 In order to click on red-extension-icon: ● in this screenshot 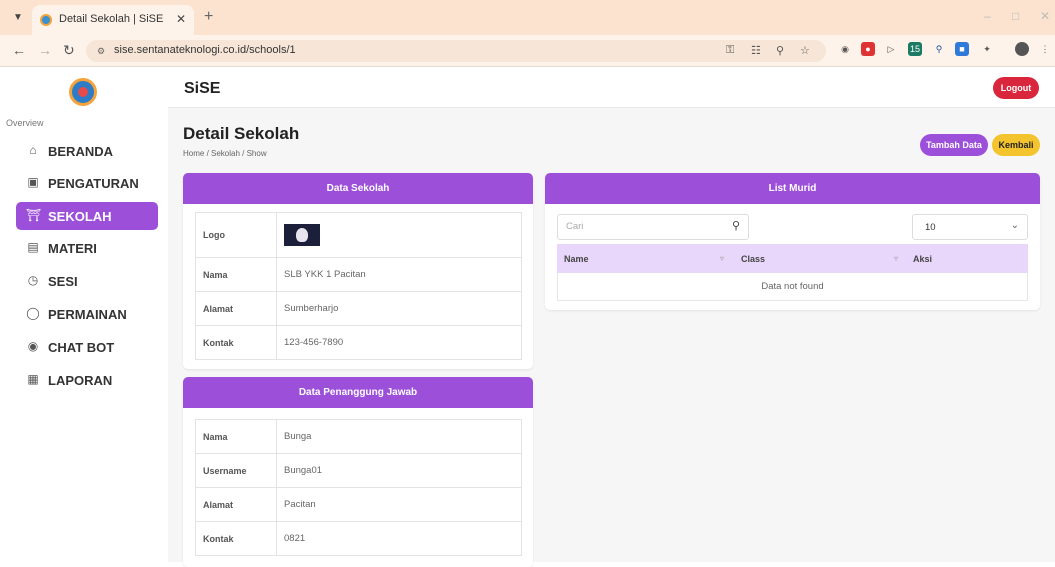, I will do `click(868, 49)`.